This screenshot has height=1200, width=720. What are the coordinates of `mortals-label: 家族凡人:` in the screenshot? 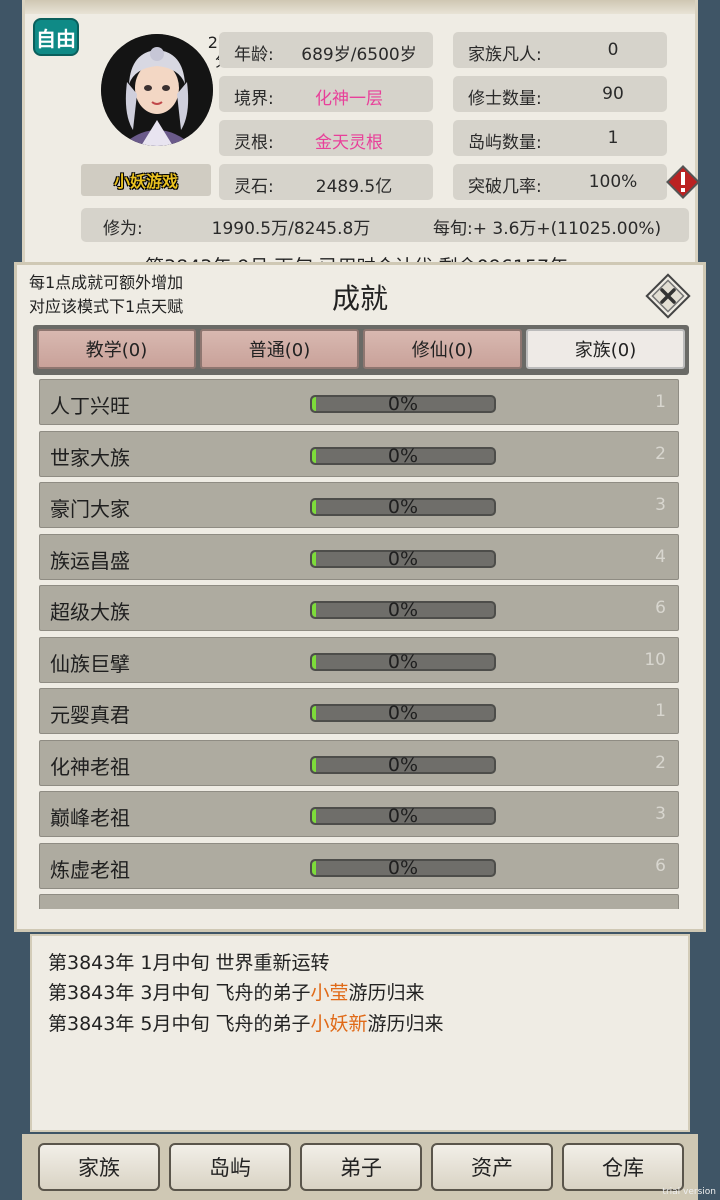 It's located at (505, 55).